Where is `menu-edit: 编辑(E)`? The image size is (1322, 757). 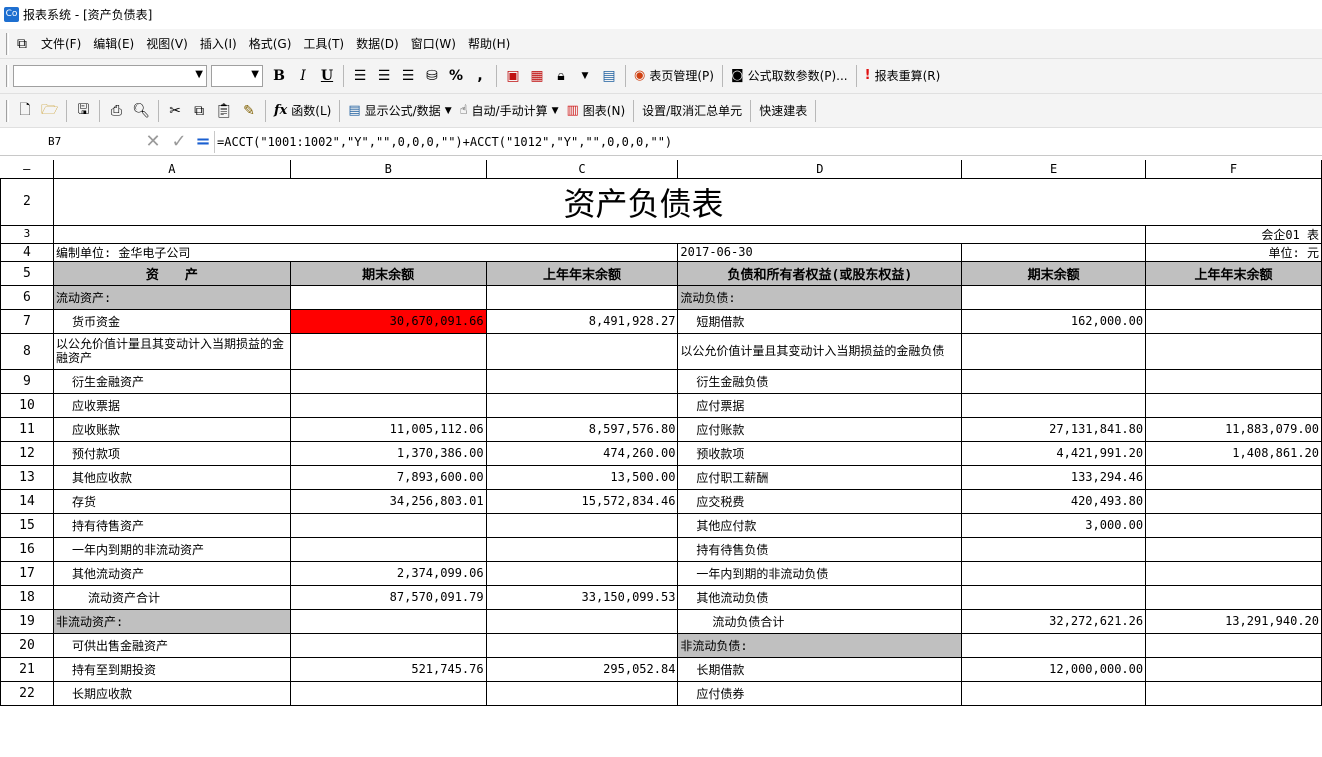
menu-edit: 编辑(E) is located at coordinates (113, 44).